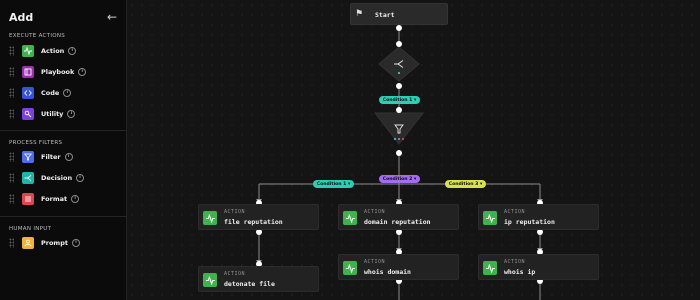 This screenshot has height=300, width=700. Describe the element at coordinates (387, 272) in the screenshot. I see `node-title: whois domain` at that location.